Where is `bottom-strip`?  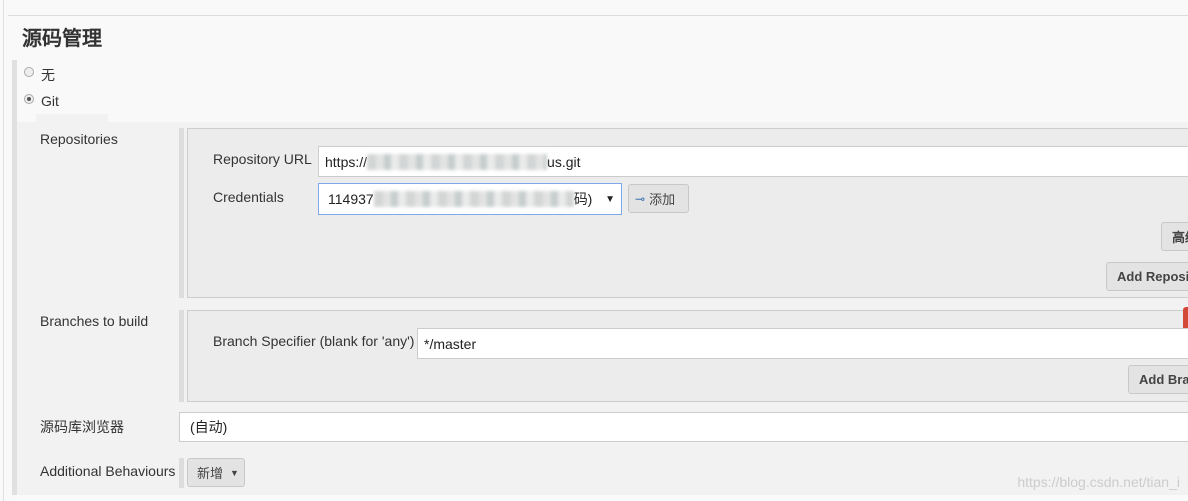
bottom-strip is located at coordinates (602, 498).